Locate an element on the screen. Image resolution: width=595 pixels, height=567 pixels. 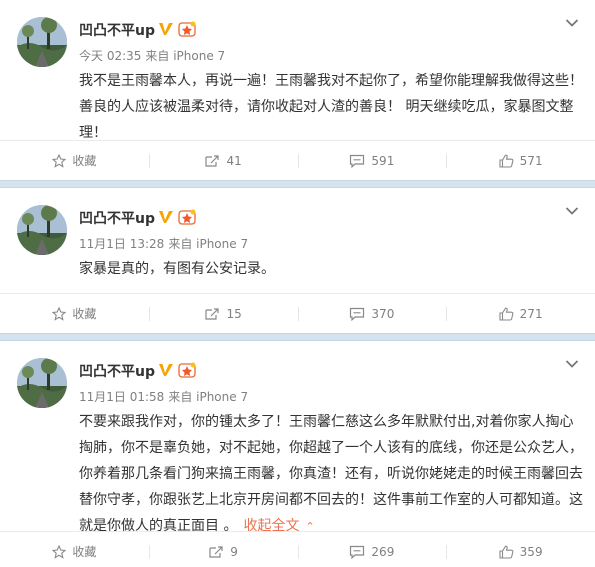
like-button: 359 is located at coordinates (520, 552).